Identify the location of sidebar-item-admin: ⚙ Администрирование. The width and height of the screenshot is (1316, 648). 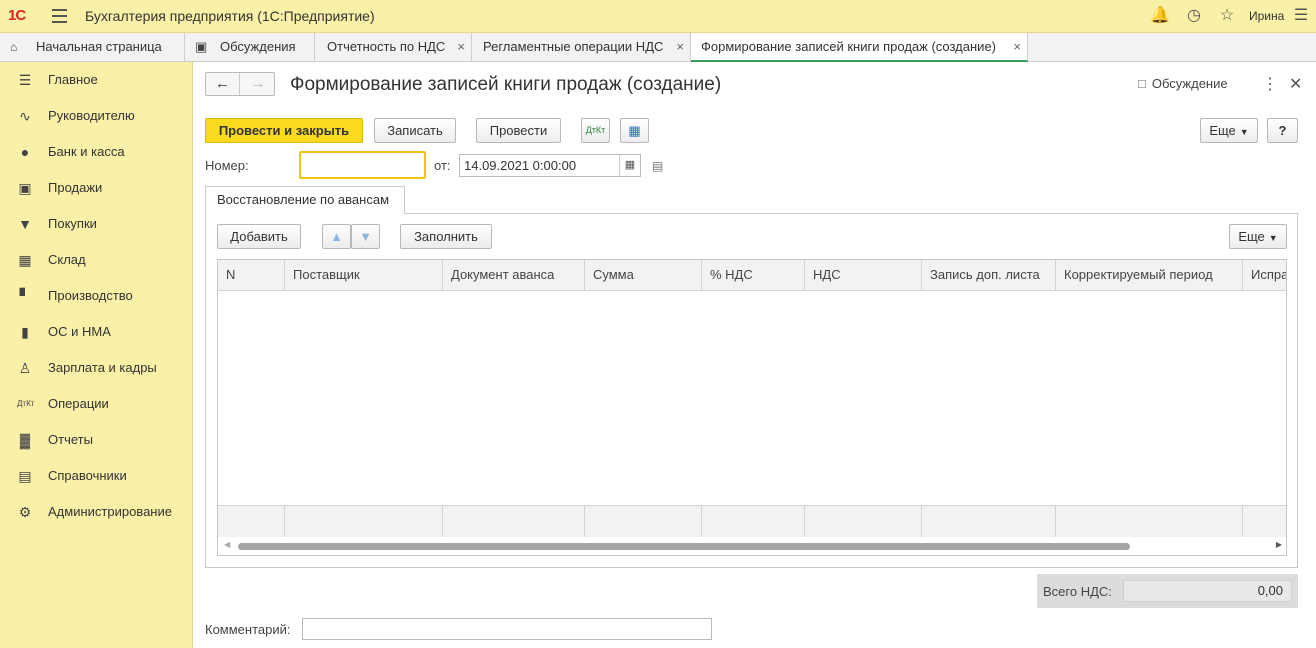
(96, 512).